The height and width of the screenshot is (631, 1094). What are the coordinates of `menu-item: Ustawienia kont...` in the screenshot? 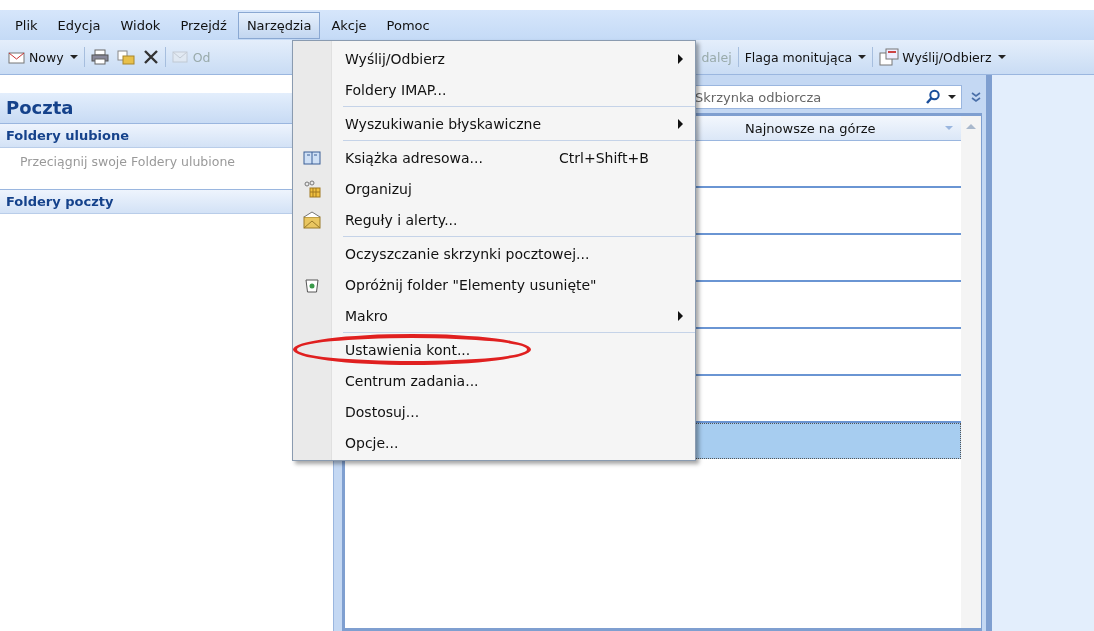 It's located at (494, 349).